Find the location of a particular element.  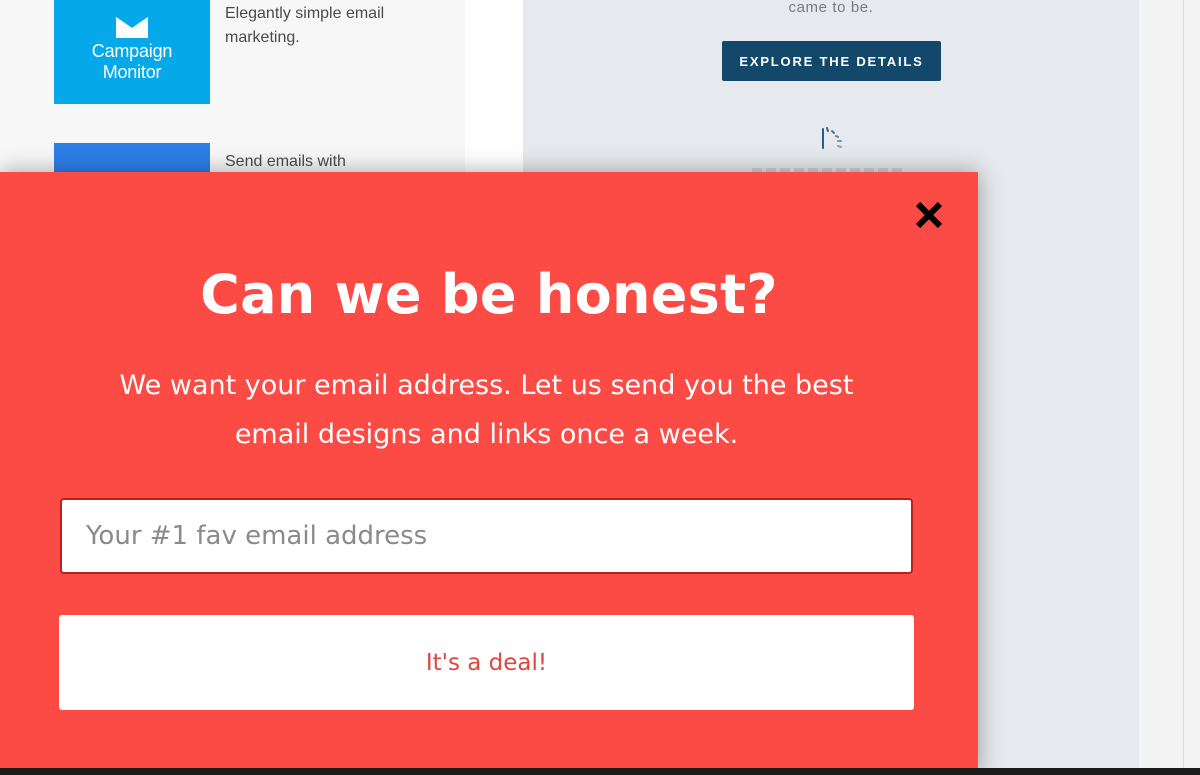

close-icon is located at coordinates (929, 215).